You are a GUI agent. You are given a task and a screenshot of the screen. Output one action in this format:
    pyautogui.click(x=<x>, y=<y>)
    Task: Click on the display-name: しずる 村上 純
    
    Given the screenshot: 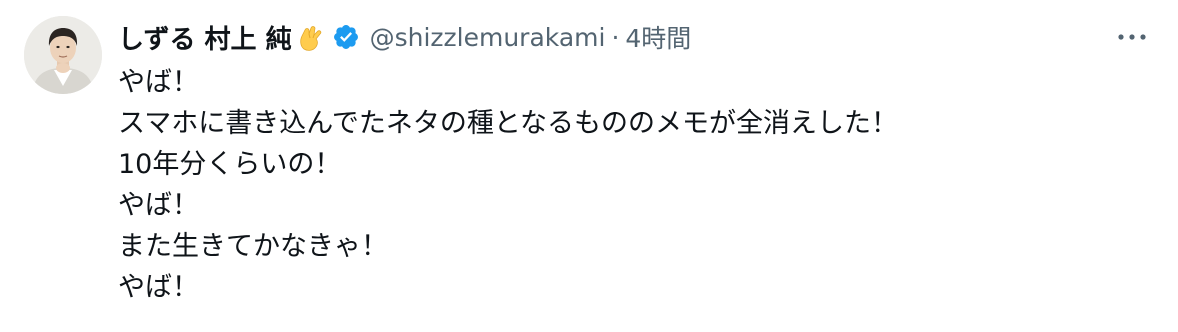 What is the action you would take?
    pyautogui.click(x=205, y=37)
    